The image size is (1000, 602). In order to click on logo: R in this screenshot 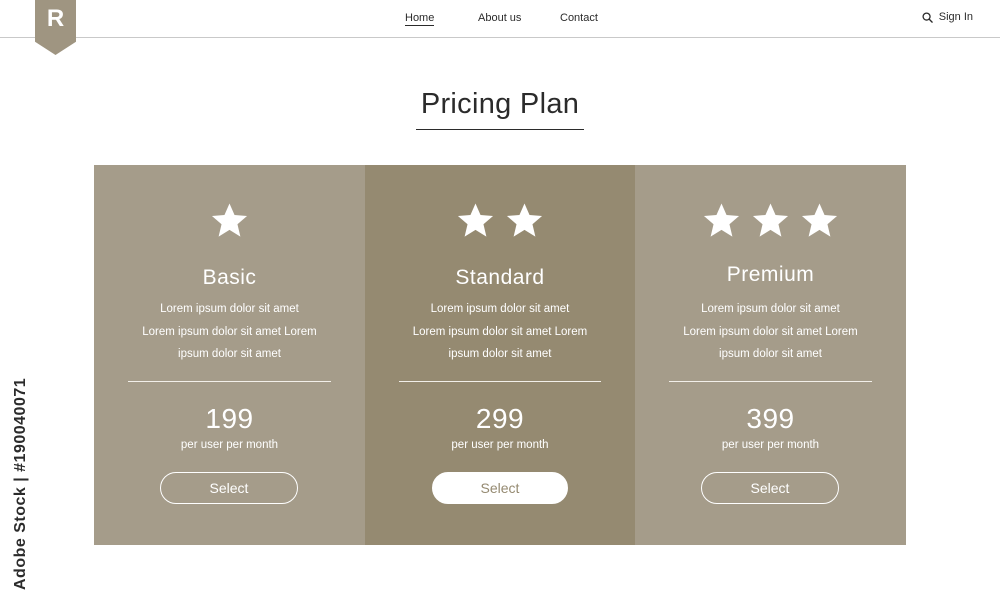, I will do `click(55, 27)`.